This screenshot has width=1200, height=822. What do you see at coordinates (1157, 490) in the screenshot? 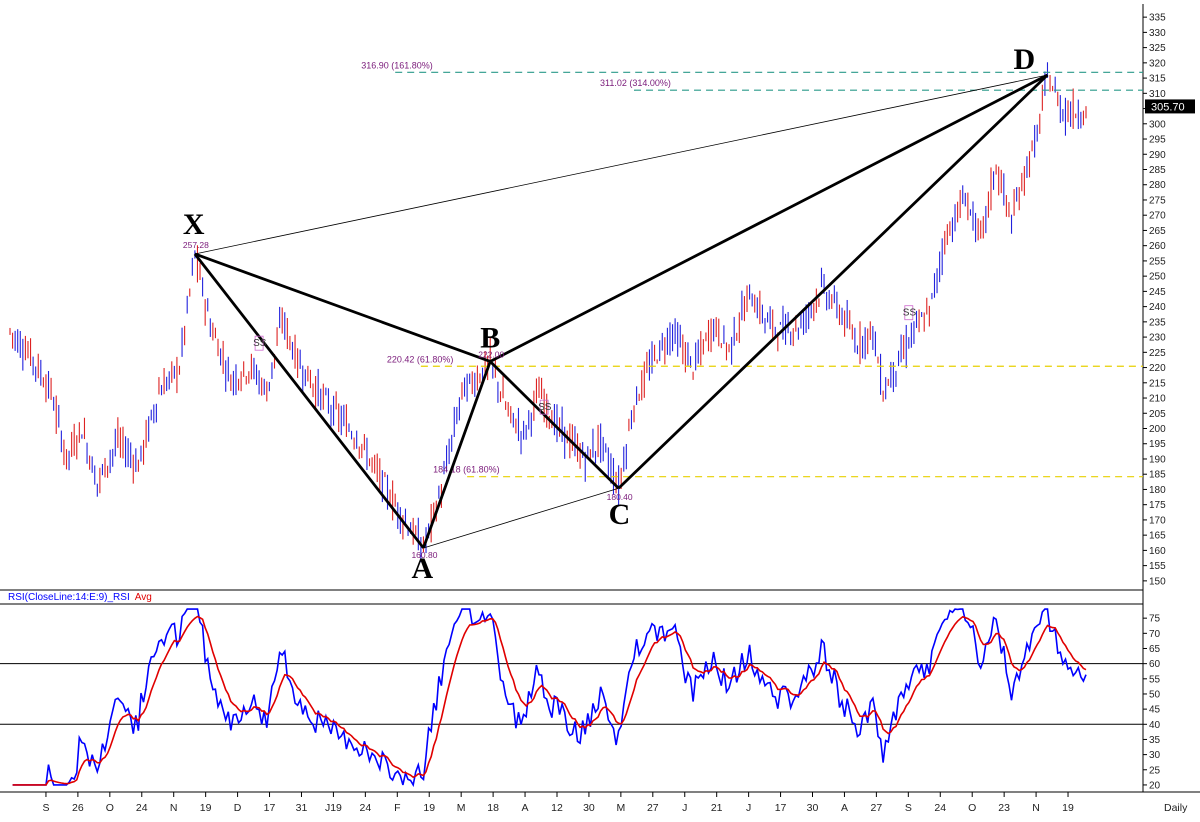
I see `price-y-tick-label: 180` at bounding box center [1157, 490].